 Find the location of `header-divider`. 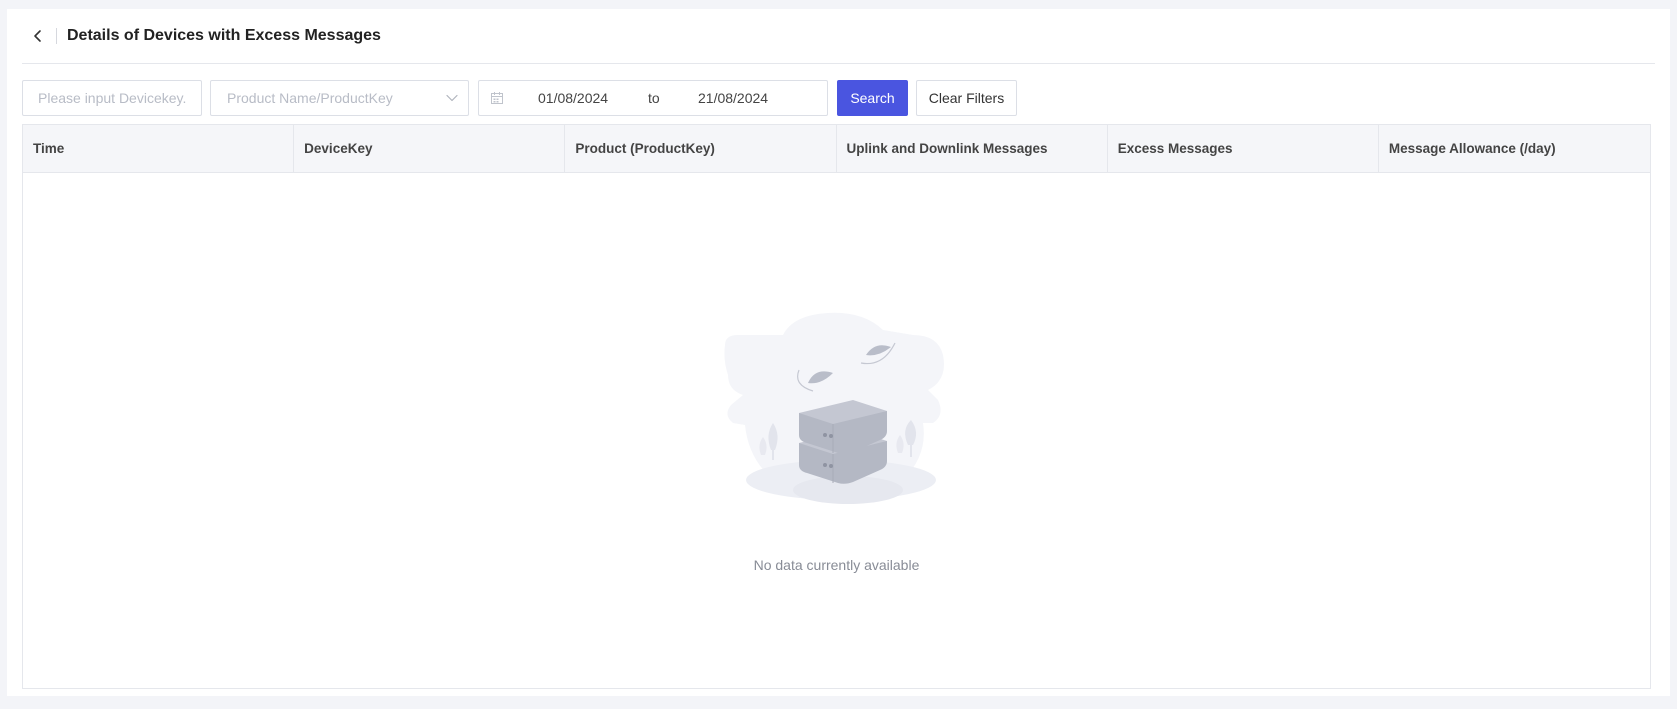

header-divider is located at coordinates (56, 36).